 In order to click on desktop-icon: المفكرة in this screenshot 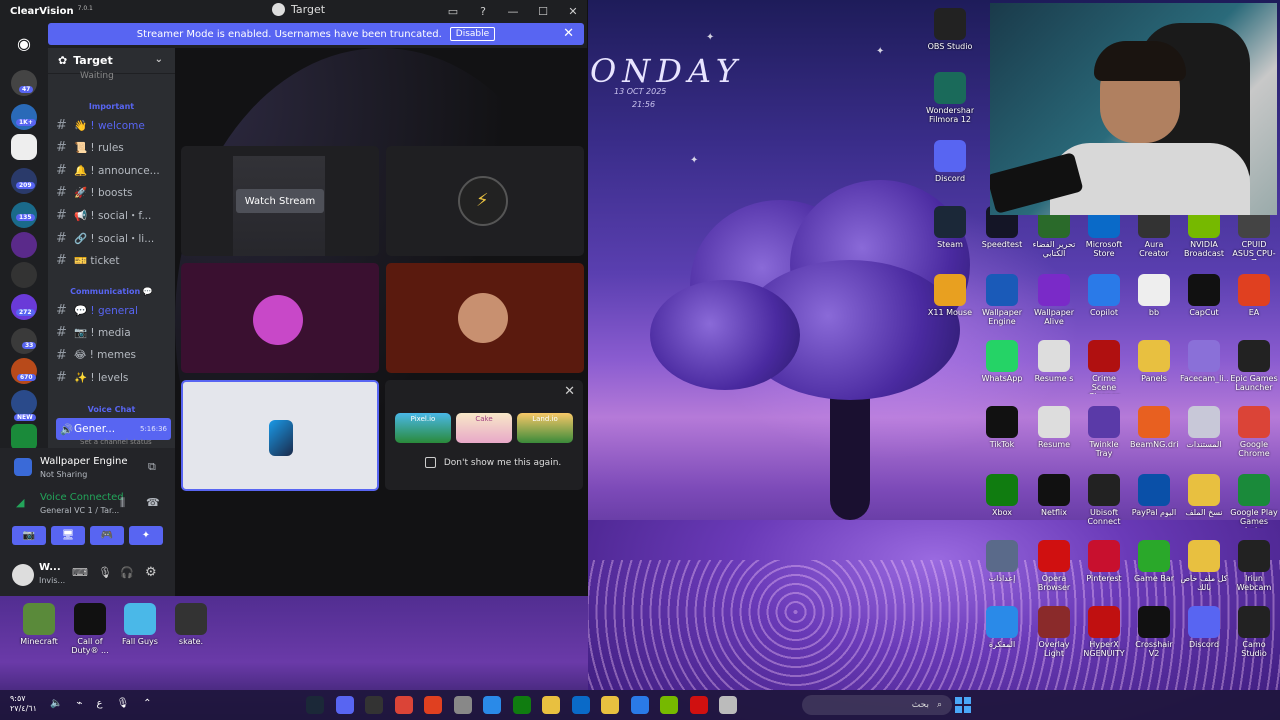, I will do `click(1002, 627)`.